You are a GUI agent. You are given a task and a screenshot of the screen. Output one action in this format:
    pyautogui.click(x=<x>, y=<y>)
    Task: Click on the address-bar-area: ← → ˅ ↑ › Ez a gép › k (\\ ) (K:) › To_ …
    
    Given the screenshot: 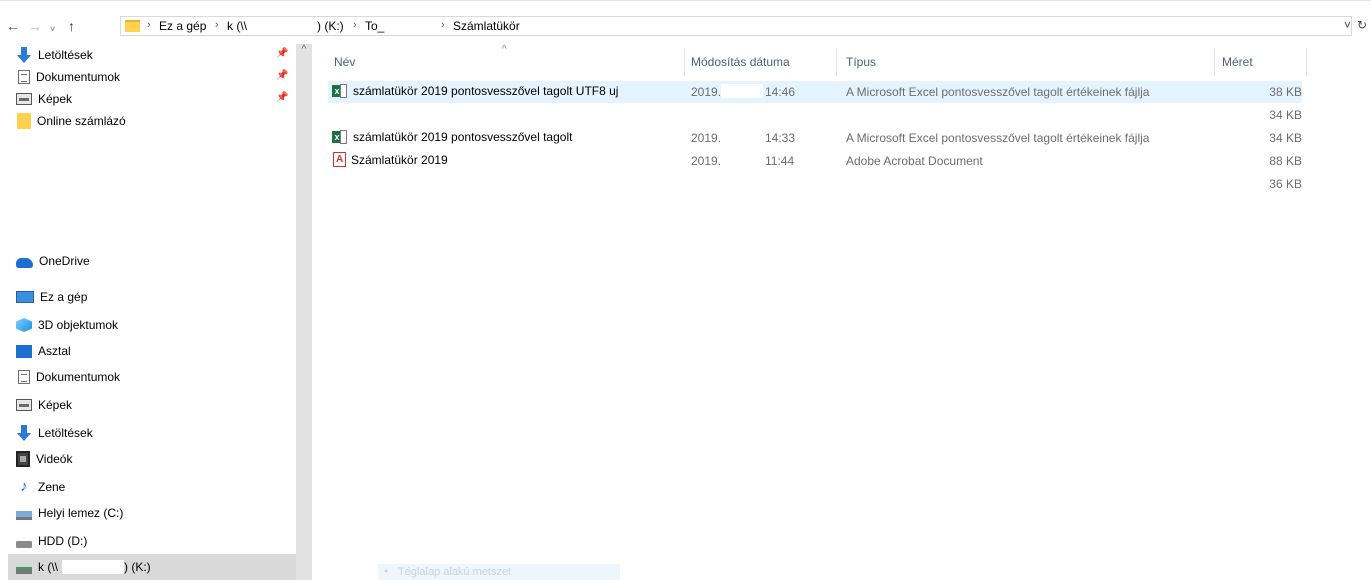 What is the action you would take?
    pyautogui.click(x=685, y=20)
    